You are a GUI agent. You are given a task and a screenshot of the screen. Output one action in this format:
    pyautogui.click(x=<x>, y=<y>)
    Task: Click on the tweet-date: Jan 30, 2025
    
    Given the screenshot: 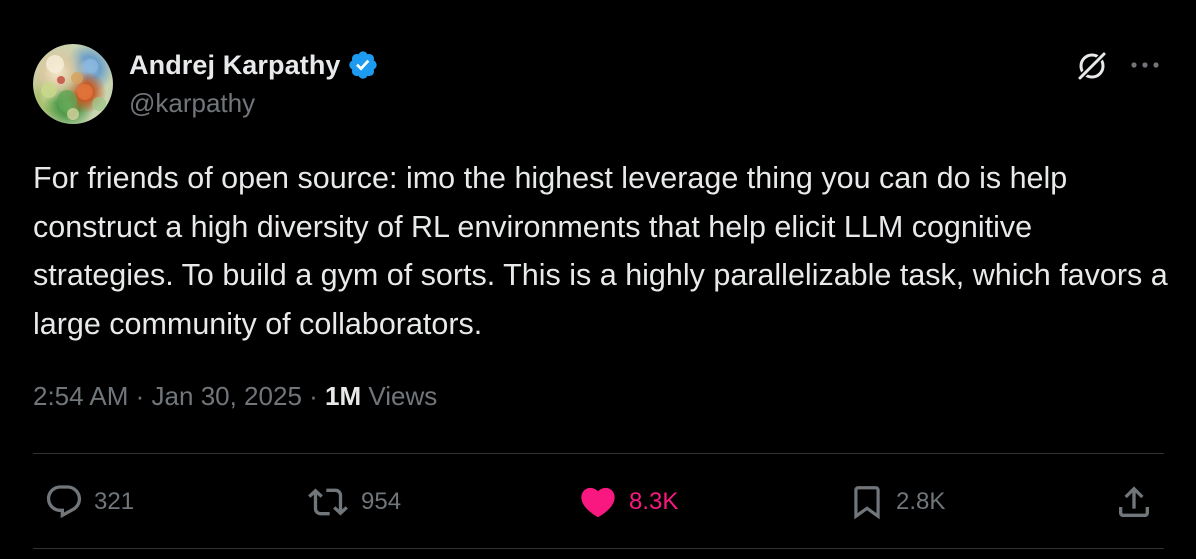 What is the action you would take?
    pyautogui.click(x=227, y=396)
    